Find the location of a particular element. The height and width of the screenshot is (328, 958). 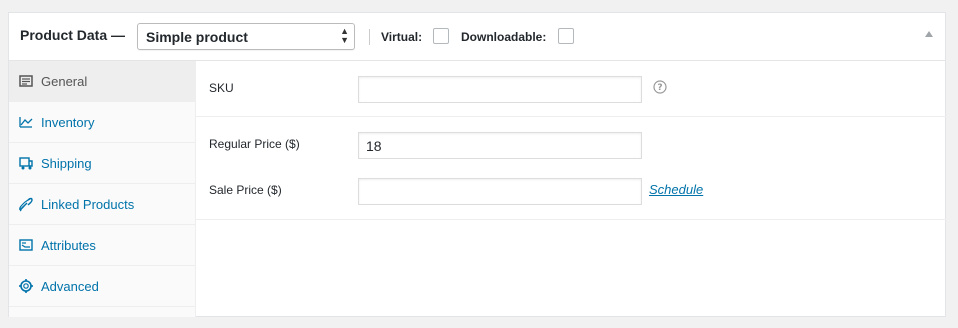

panel-title: Product Data — is located at coordinates (73, 35).